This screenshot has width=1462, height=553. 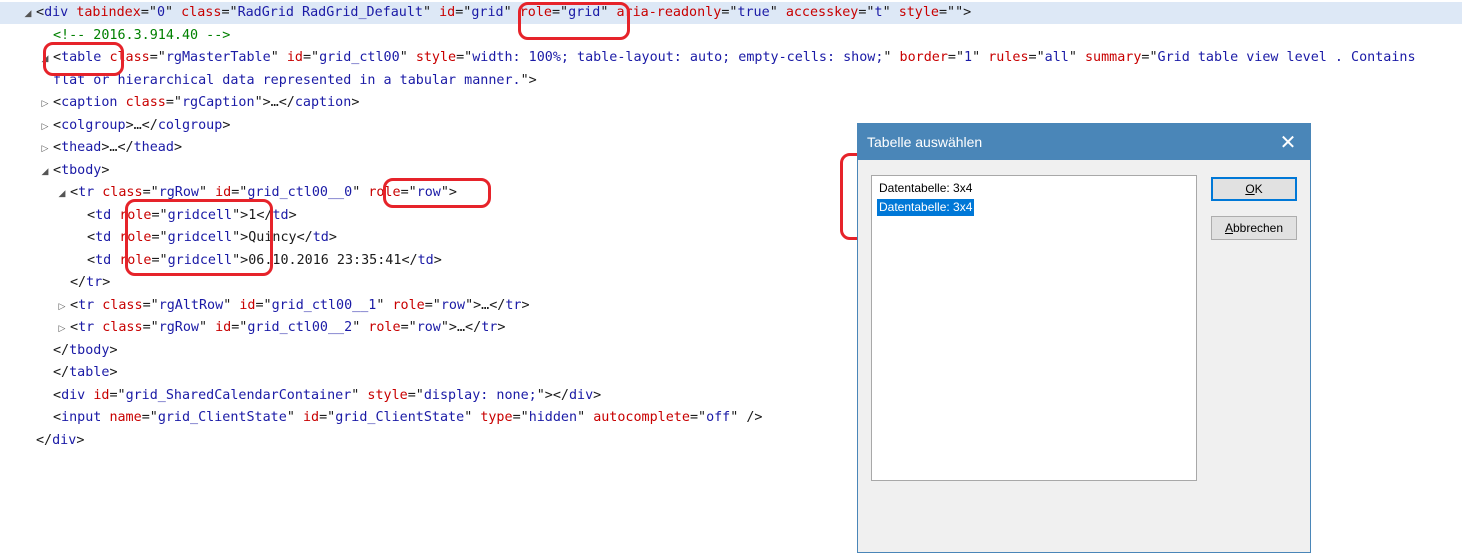 What do you see at coordinates (108, 12) in the screenshot?
I see `token-attr: tabindex` at bounding box center [108, 12].